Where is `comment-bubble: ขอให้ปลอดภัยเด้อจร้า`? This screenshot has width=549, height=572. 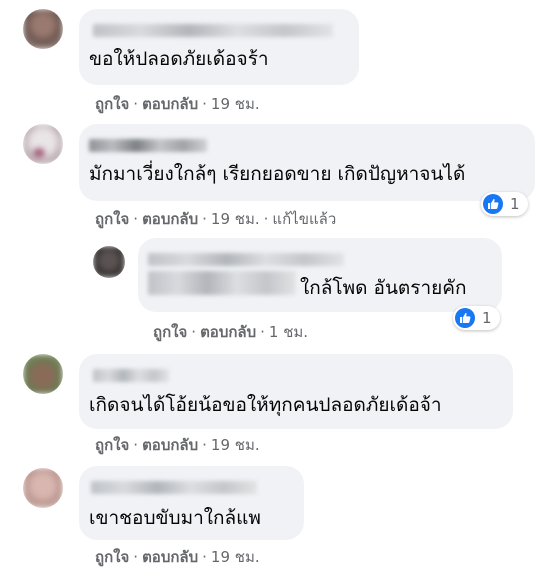 comment-bubble: ขอให้ปลอดภัยเด้อจร้า is located at coordinates (219, 47).